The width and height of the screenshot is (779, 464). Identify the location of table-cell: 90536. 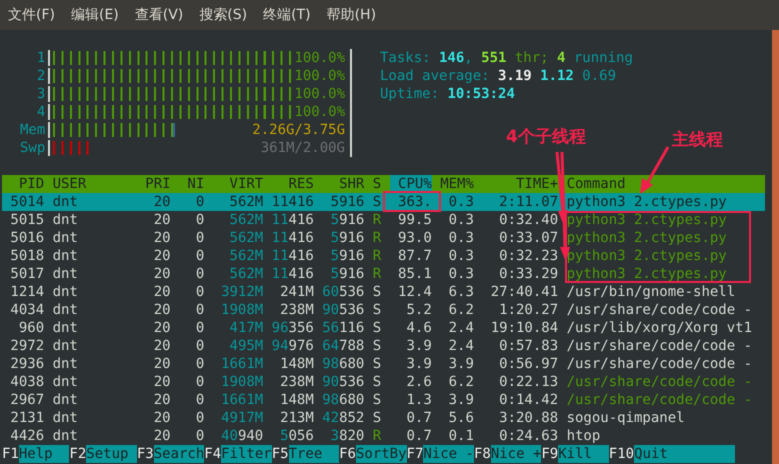
(343, 310).